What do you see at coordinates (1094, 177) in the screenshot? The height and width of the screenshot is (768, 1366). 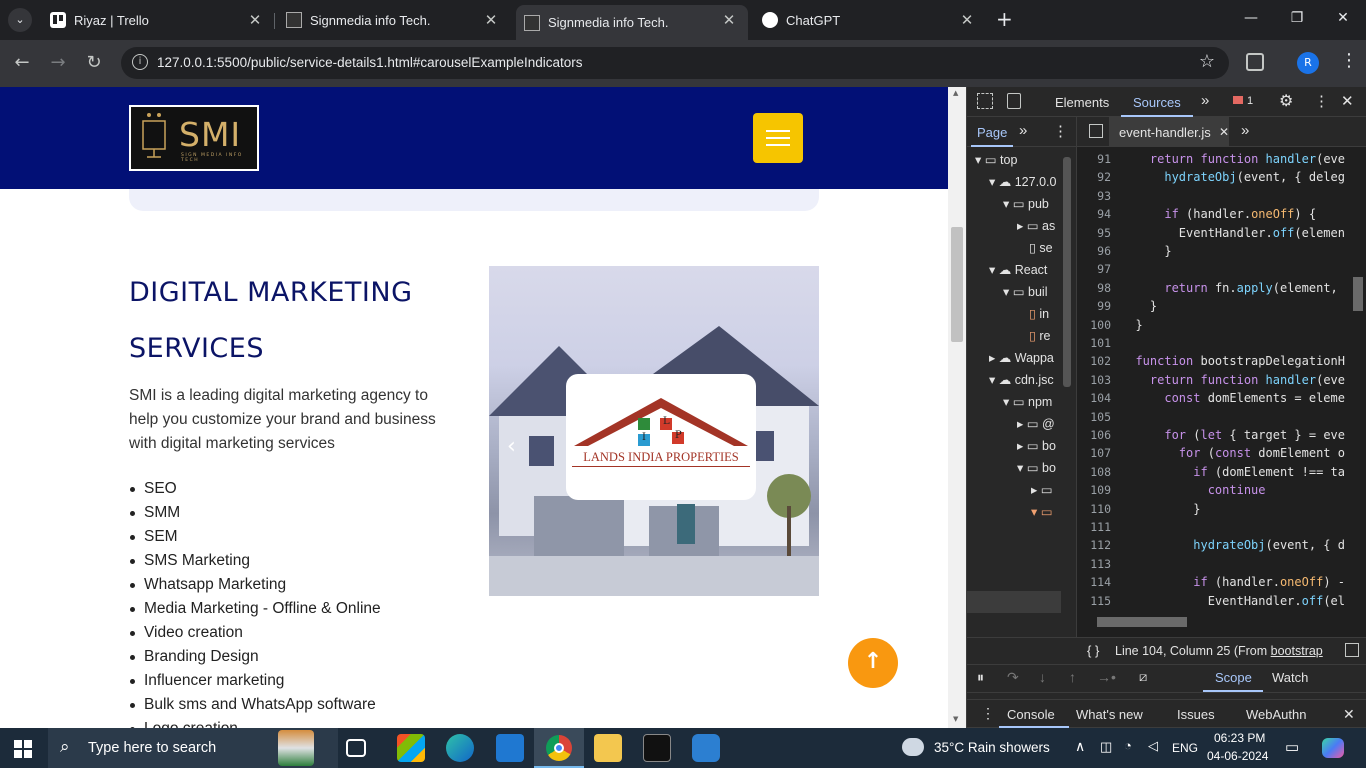 I see `line-number: 92` at bounding box center [1094, 177].